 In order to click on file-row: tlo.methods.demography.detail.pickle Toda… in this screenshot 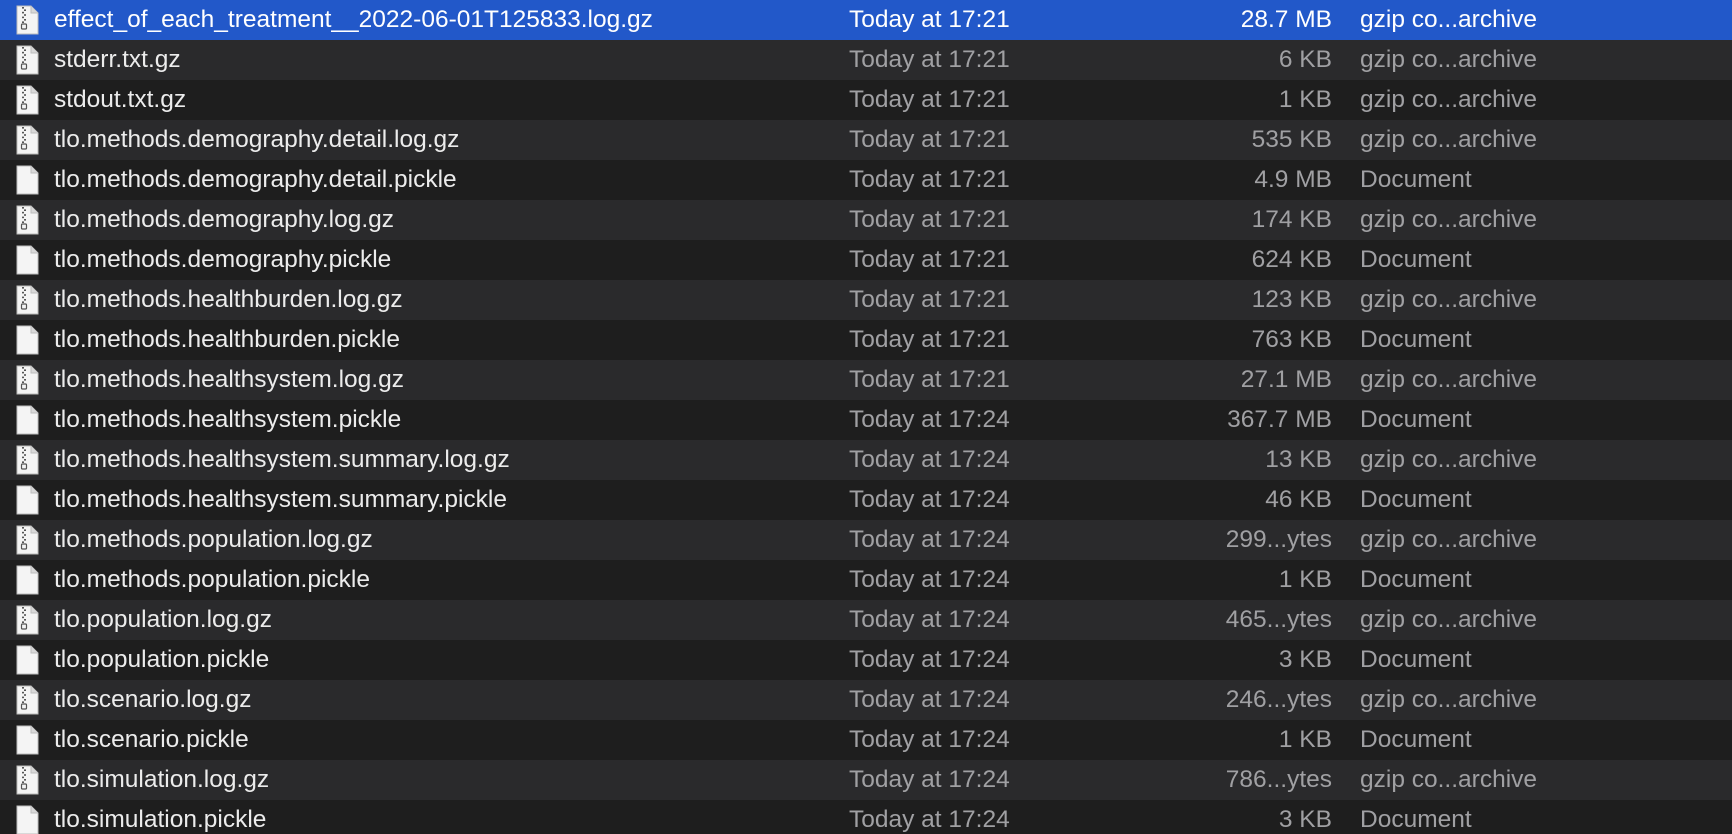, I will do `click(866, 180)`.